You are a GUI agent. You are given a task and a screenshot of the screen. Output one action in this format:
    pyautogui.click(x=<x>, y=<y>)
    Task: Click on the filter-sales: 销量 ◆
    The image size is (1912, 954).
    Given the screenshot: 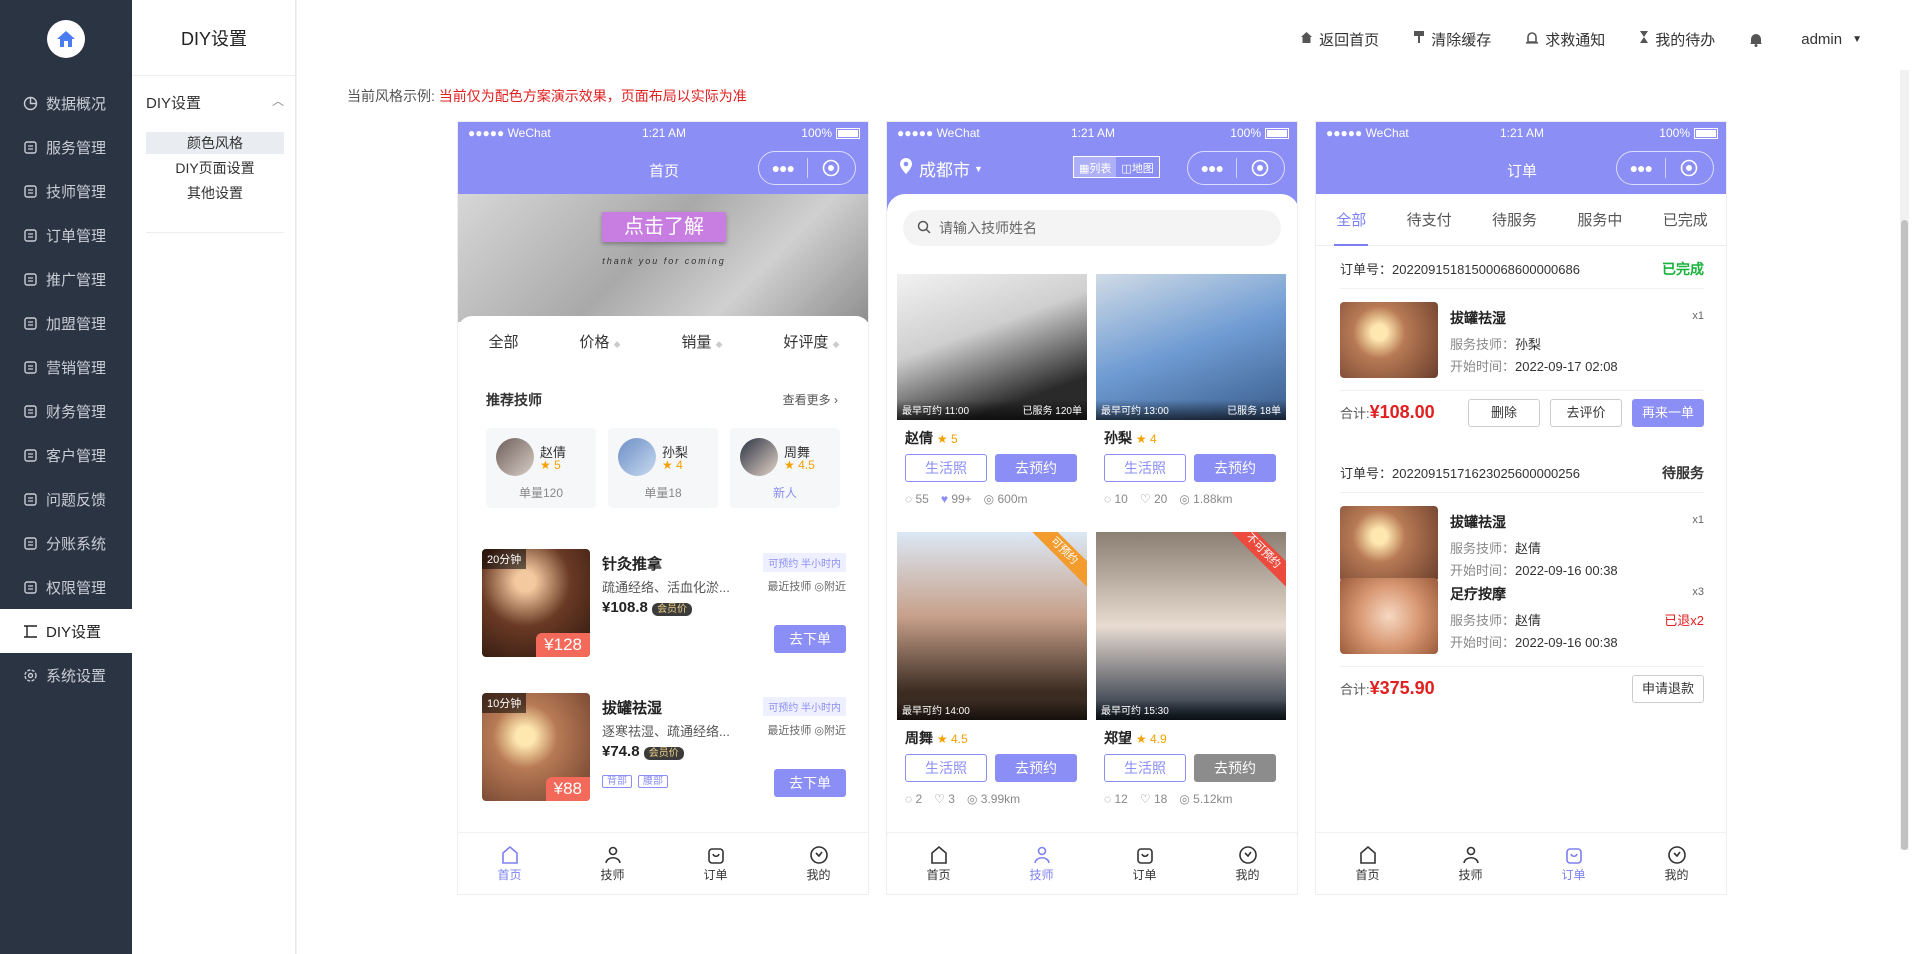 What is the action you would take?
    pyautogui.click(x=701, y=341)
    